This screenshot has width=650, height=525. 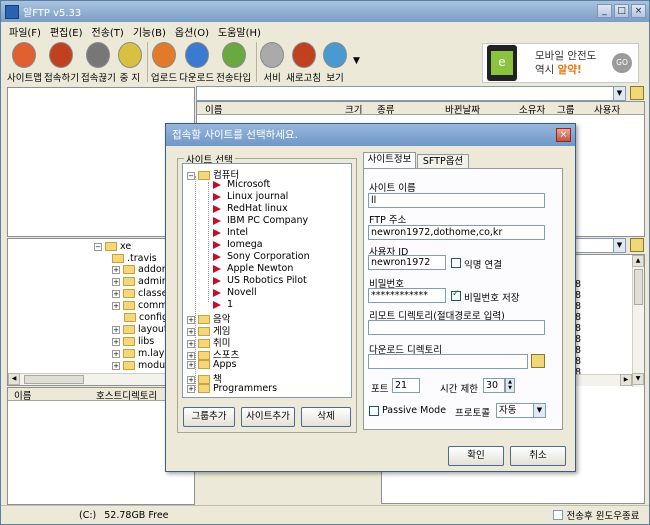 I want to click on anonymous-label: 익명 연결, so click(x=483, y=265).